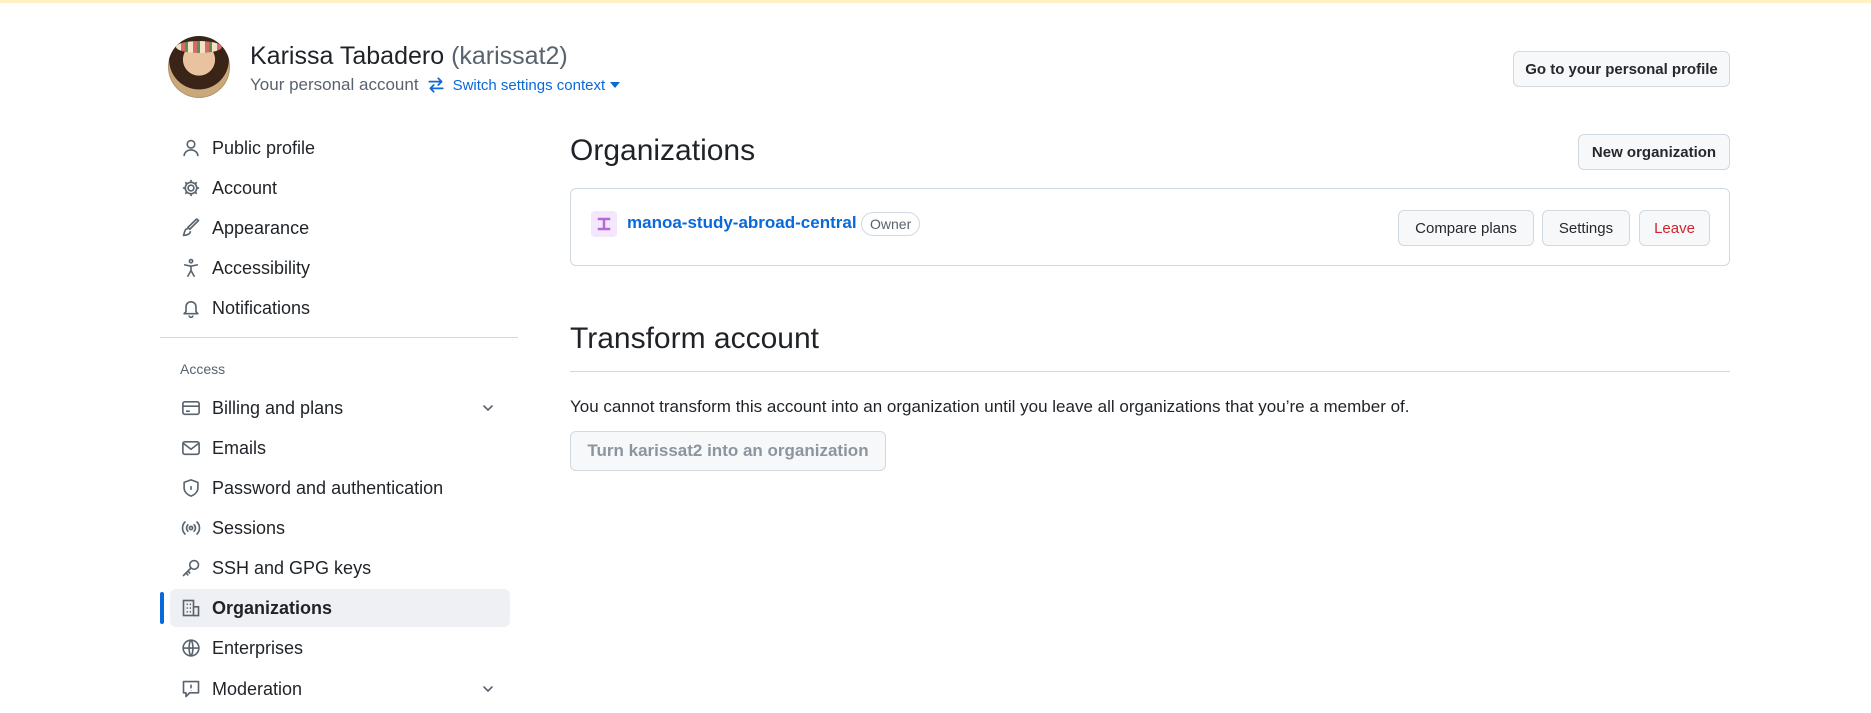  Describe the element at coordinates (191, 448) in the screenshot. I see `mail-icon` at that location.